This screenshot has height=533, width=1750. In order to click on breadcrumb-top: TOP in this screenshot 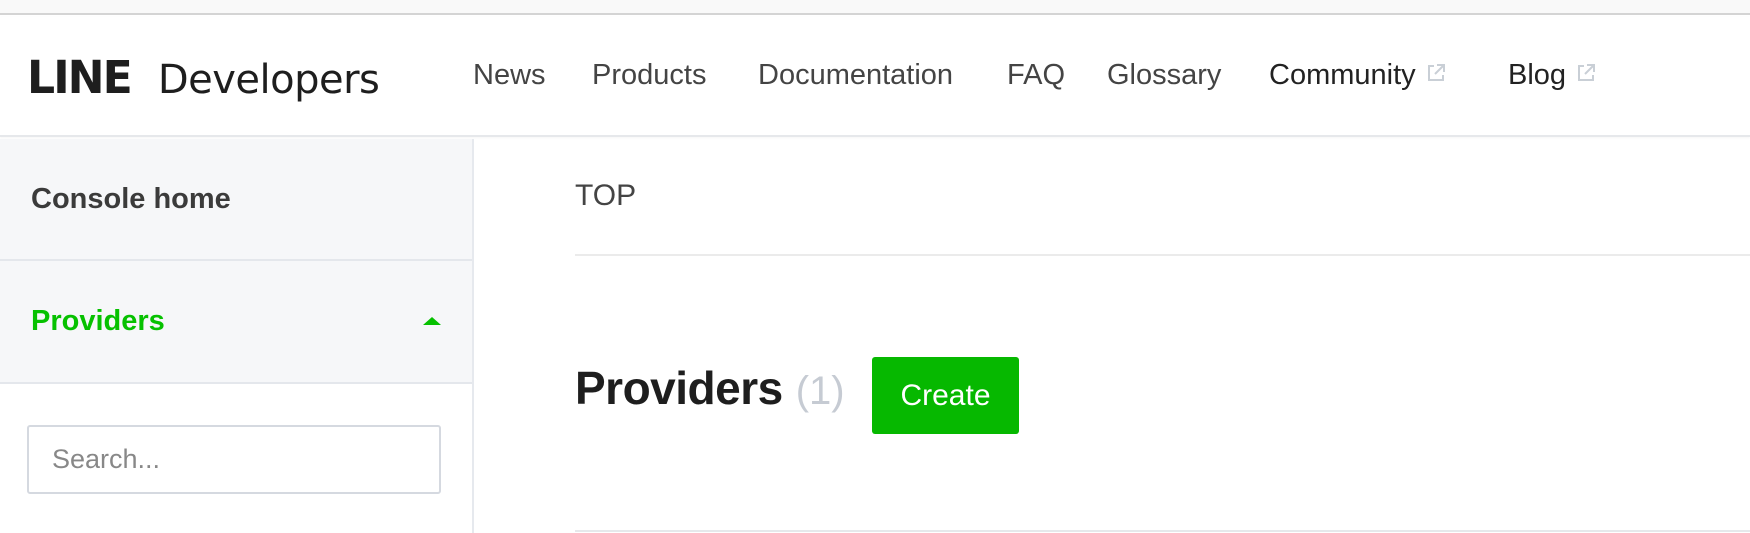, I will do `click(605, 196)`.